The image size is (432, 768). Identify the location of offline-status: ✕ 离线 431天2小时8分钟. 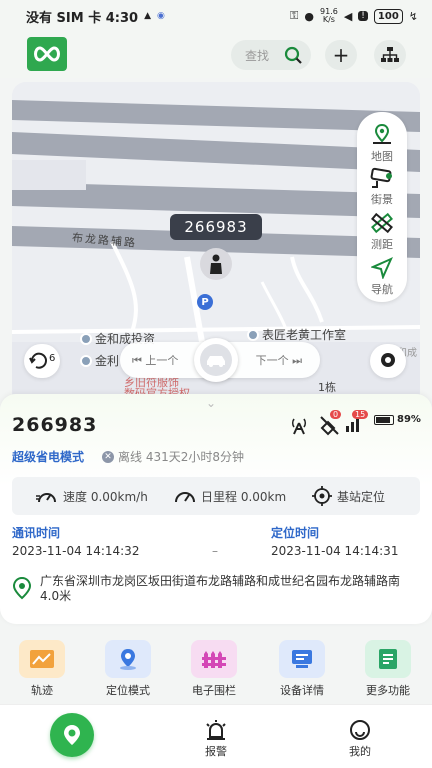
(173, 456).